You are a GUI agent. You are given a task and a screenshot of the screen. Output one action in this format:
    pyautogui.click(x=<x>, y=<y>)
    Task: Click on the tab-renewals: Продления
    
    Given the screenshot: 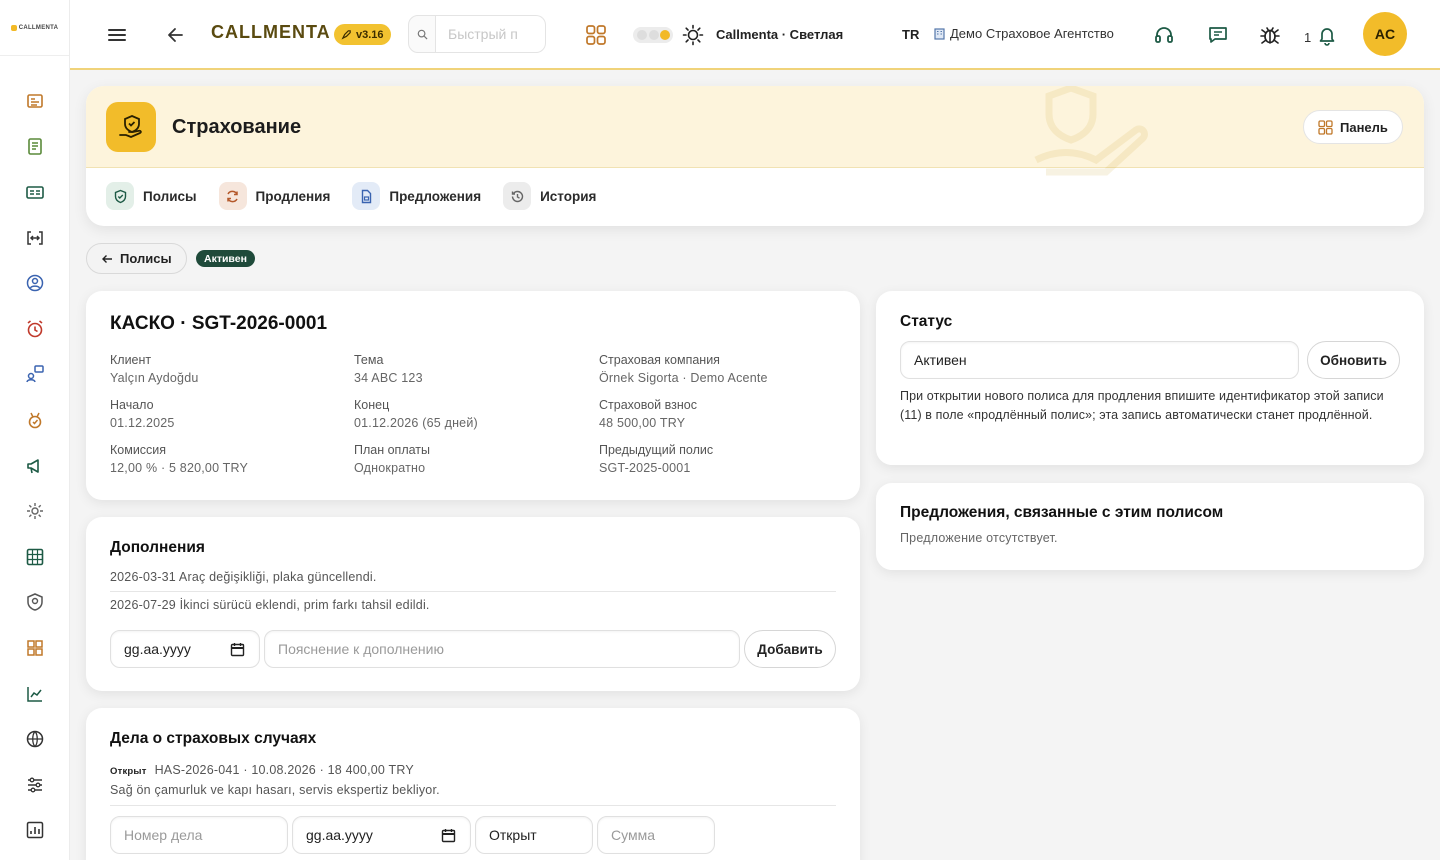 What is the action you would take?
    pyautogui.click(x=274, y=196)
    